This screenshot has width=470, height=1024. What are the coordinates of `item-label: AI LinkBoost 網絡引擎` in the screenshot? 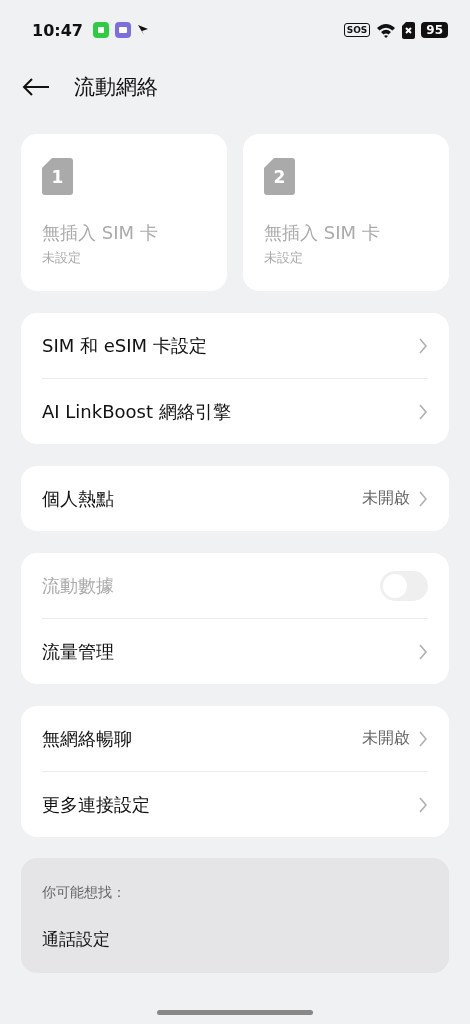 It's located at (136, 411).